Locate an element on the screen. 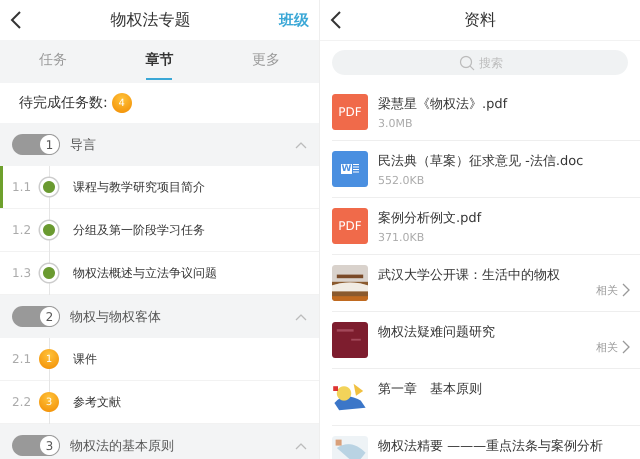  search-icon is located at coordinates (467, 63).